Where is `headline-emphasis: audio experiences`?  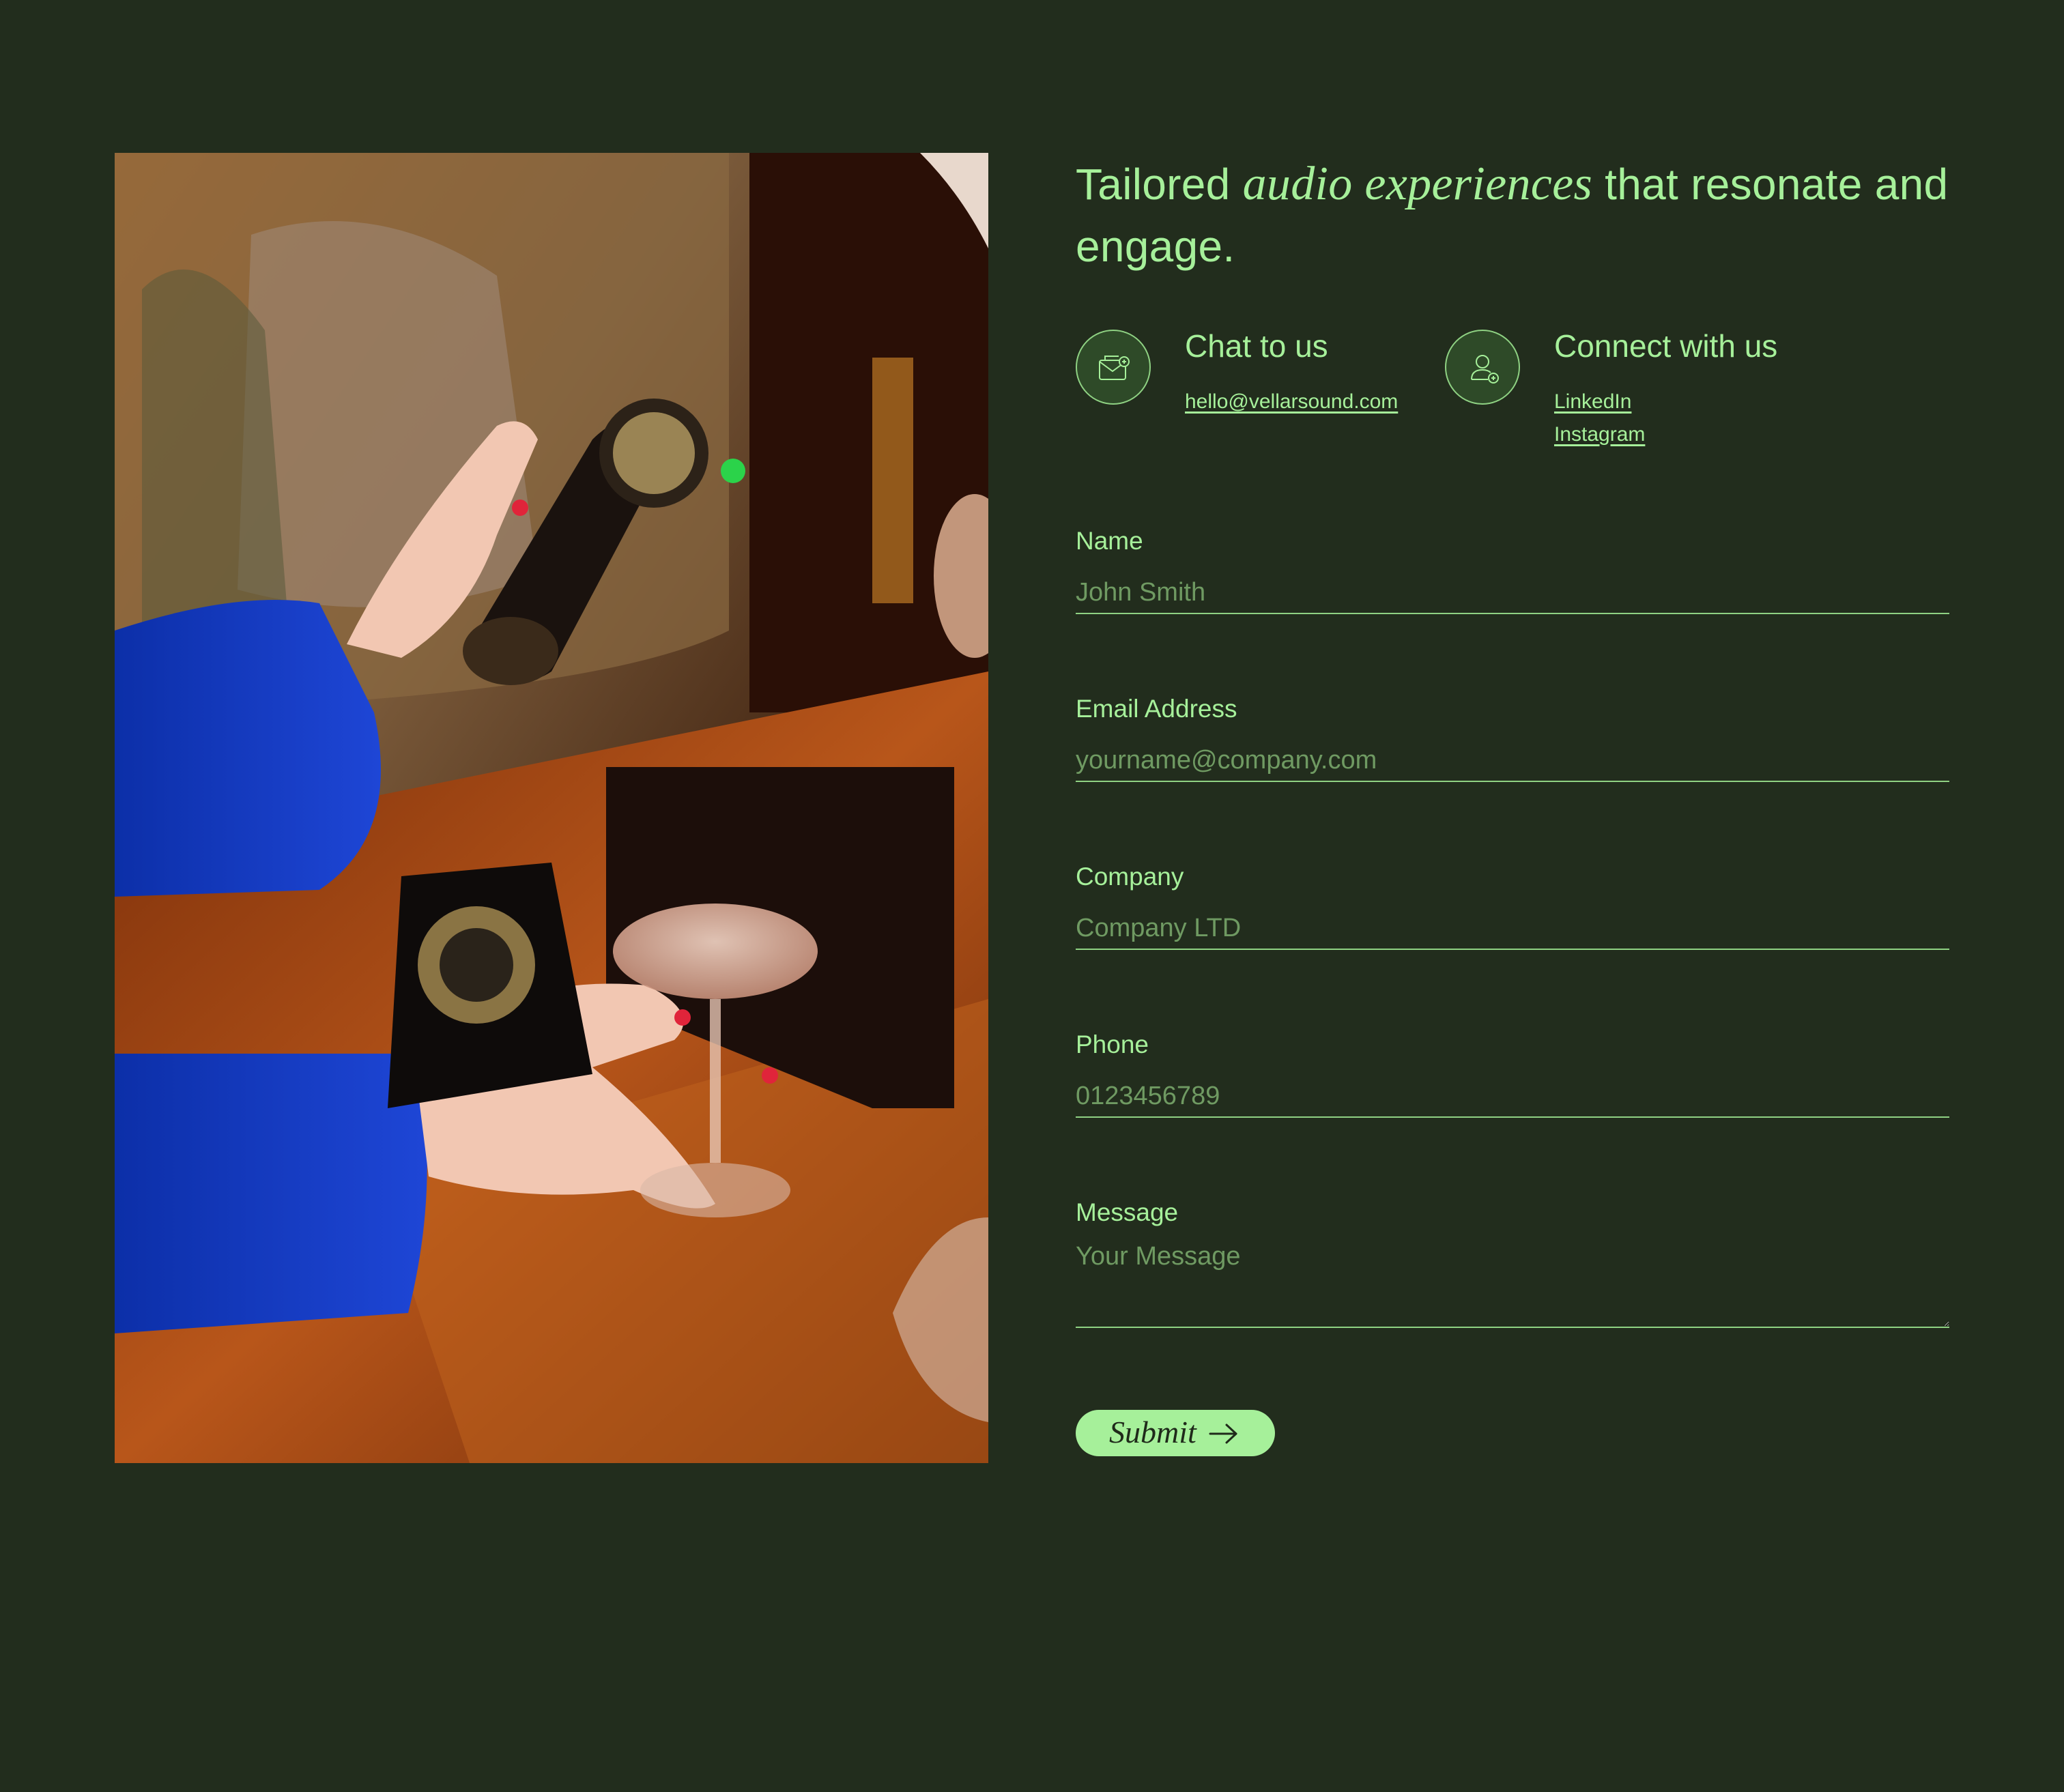
headline-emphasis: audio experiences is located at coordinates (1417, 184).